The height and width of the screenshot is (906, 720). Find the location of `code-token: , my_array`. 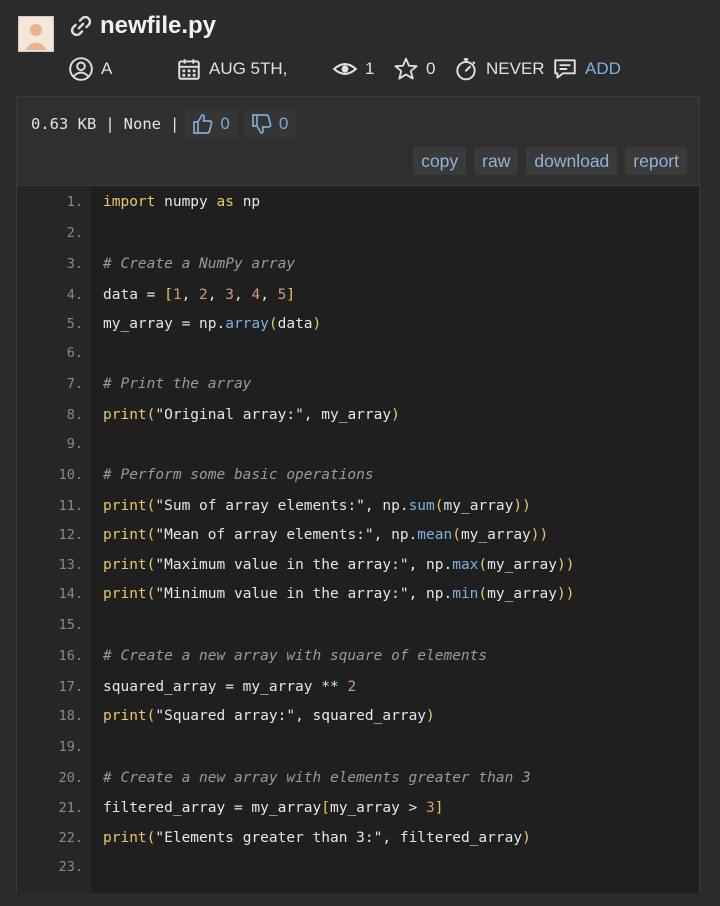

code-token: , my_array is located at coordinates (347, 415).